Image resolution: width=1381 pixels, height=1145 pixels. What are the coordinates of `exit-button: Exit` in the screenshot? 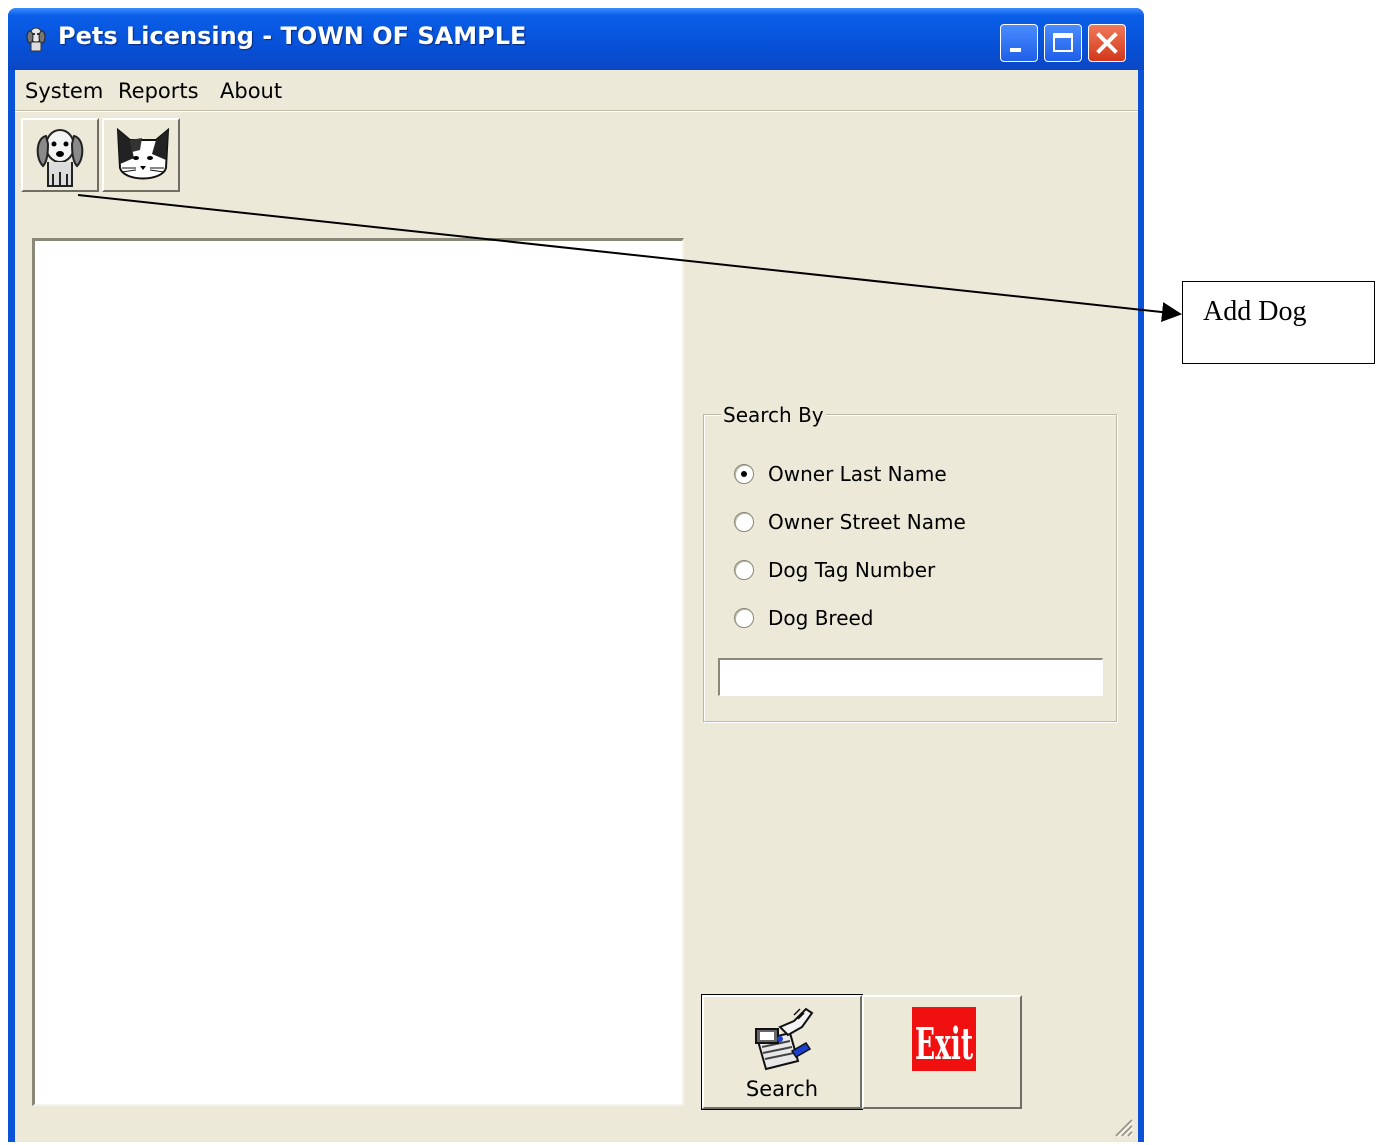 It's located at (942, 1052).